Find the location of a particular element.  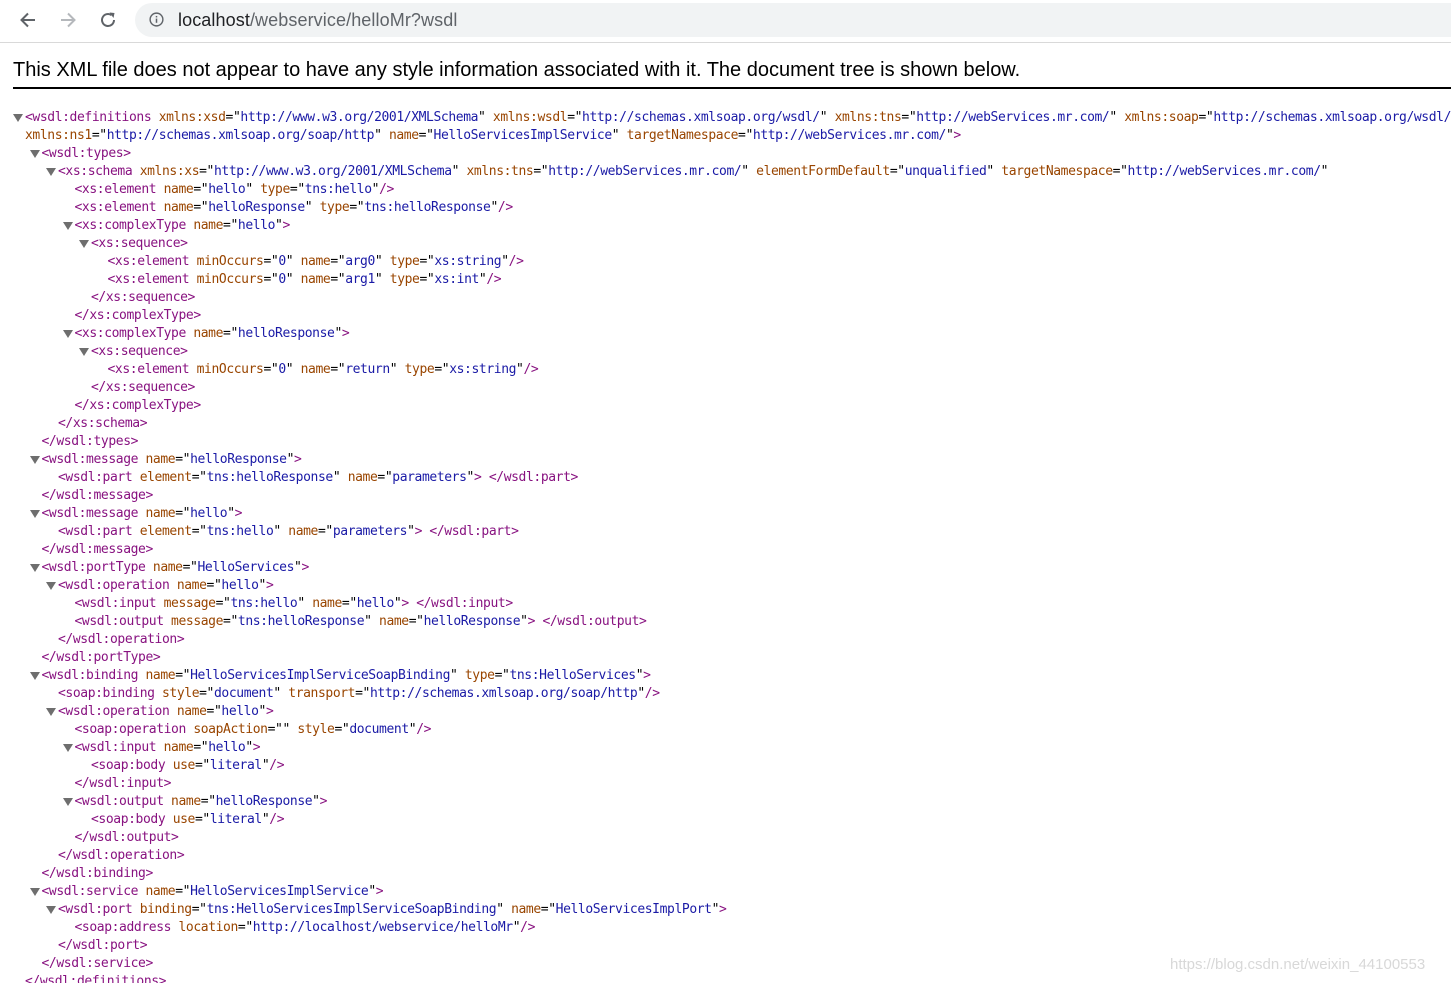

xml-attribute-value: http://schemas.xmlsoap.org/soap/http is located at coordinates (503, 693).